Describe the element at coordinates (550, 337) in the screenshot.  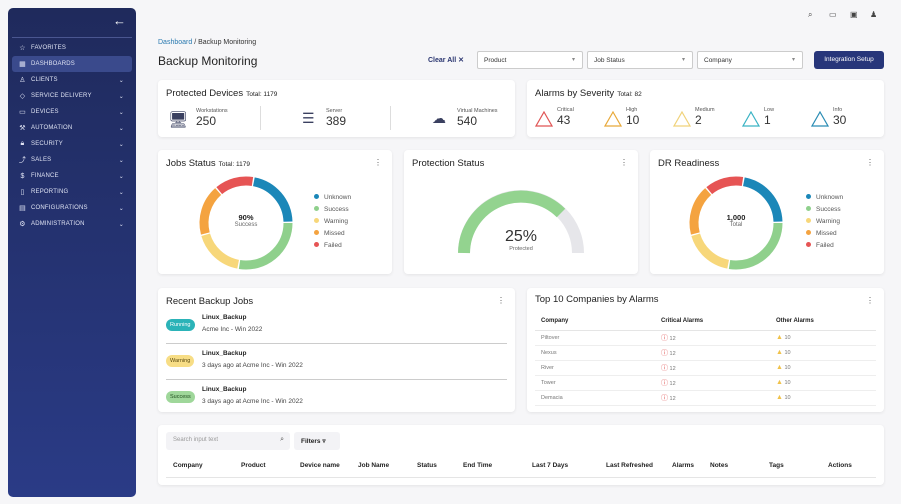
I see `company-name: Piltover` at that location.